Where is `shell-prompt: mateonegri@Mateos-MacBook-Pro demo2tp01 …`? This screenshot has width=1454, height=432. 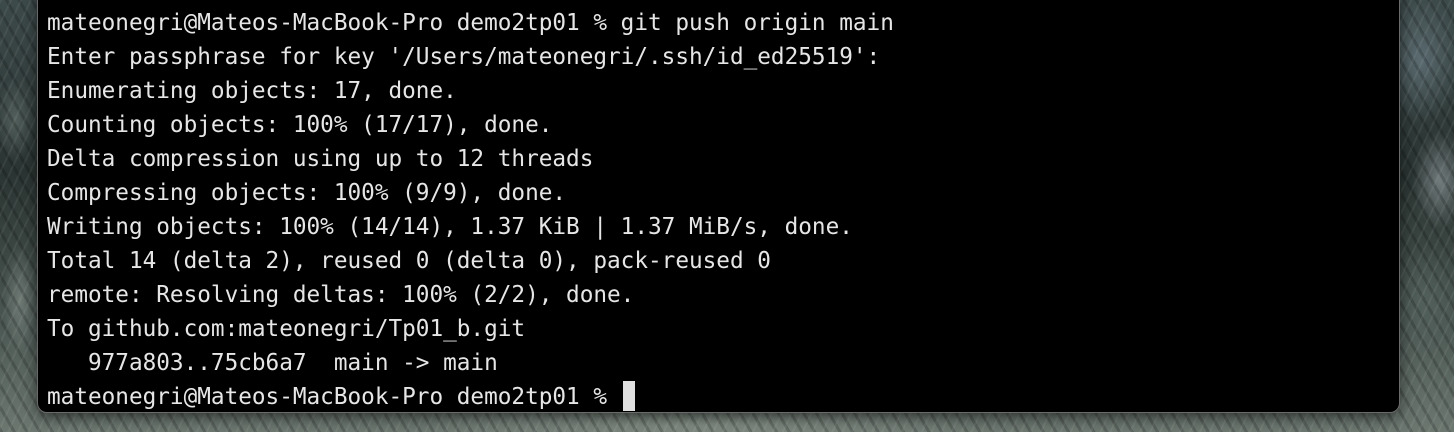 shell-prompt: mateonegri@Mateos-MacBook-Pro demo2tp01 … is located at coordinates (334, 397).